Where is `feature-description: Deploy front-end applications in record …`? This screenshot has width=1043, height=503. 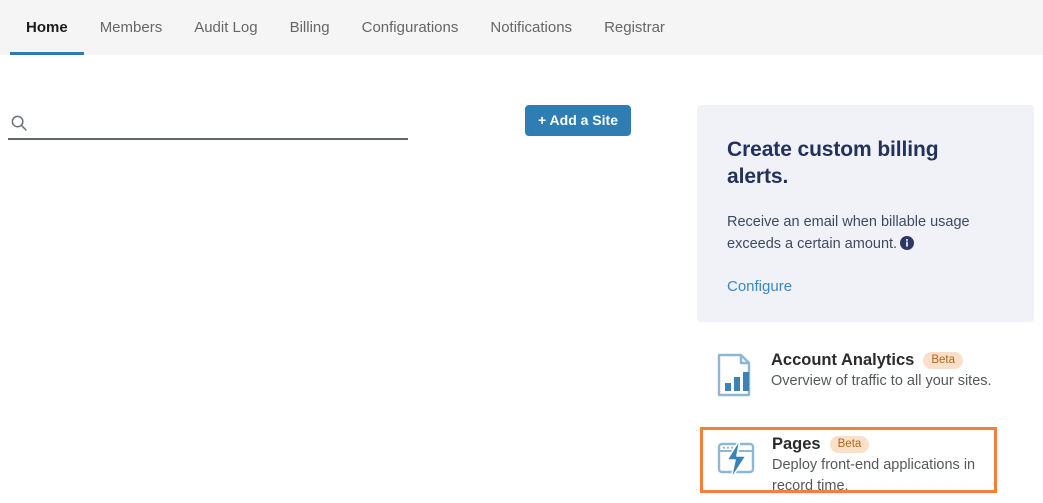
feature-description: Deploy front-end applications in record … is located at coordinates (874, 475).